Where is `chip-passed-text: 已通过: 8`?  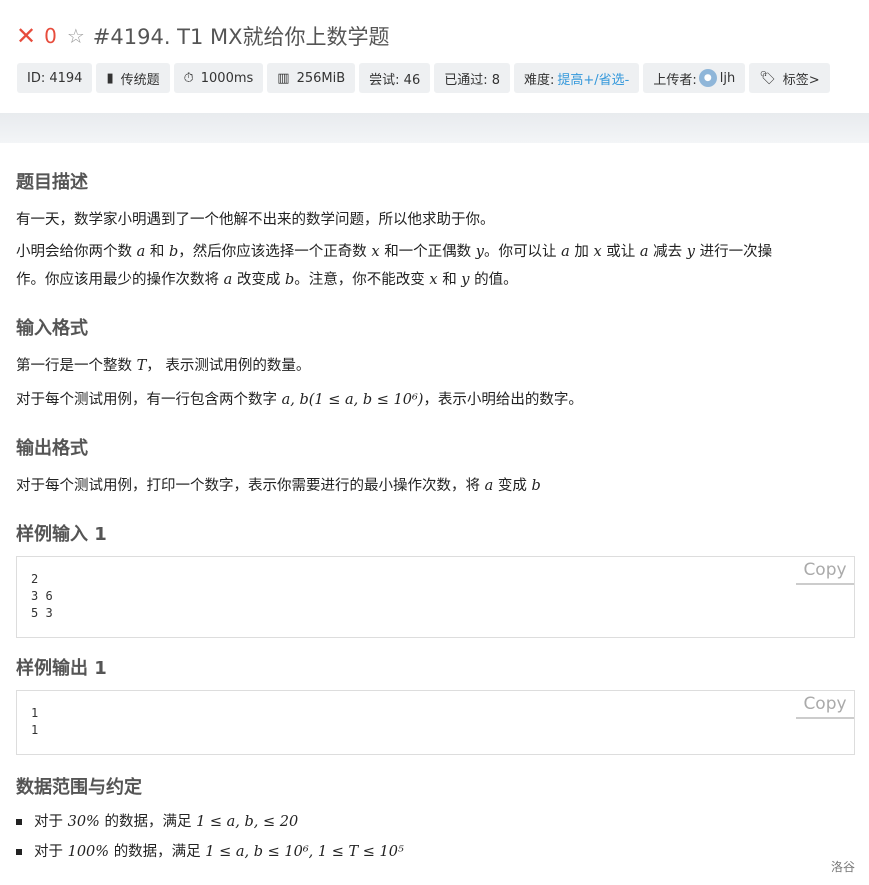 chip-passed-text: 已通过: 8 is located at coordinates (472, 80).